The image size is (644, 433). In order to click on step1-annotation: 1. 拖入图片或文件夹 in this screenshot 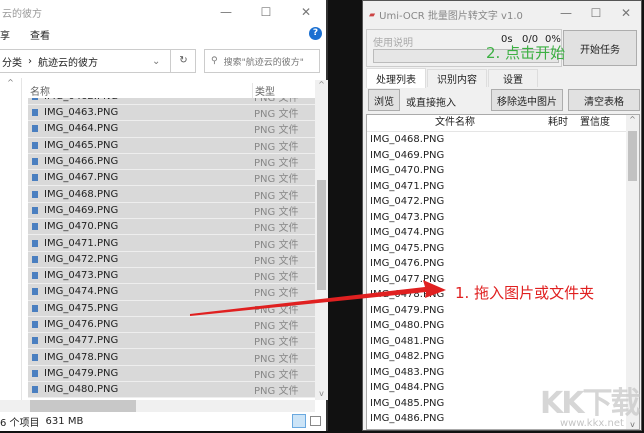, I will do `click(525, 293)`.